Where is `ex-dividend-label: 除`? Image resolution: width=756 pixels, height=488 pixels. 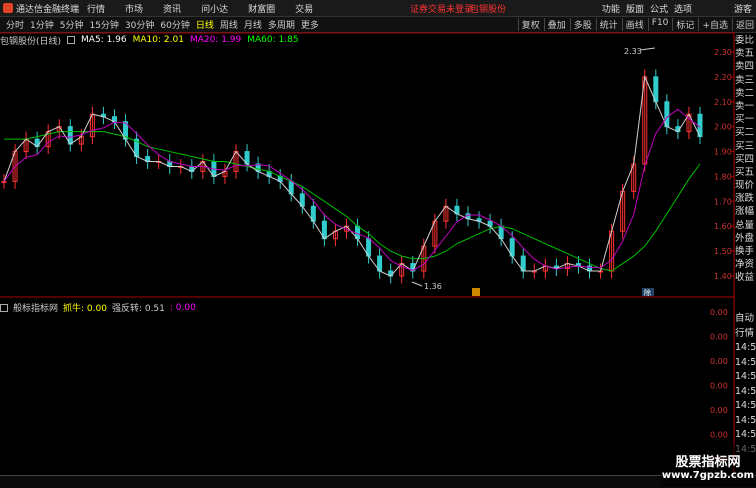
ex-dividend-label: 除 is located at coordinates (647, 292).